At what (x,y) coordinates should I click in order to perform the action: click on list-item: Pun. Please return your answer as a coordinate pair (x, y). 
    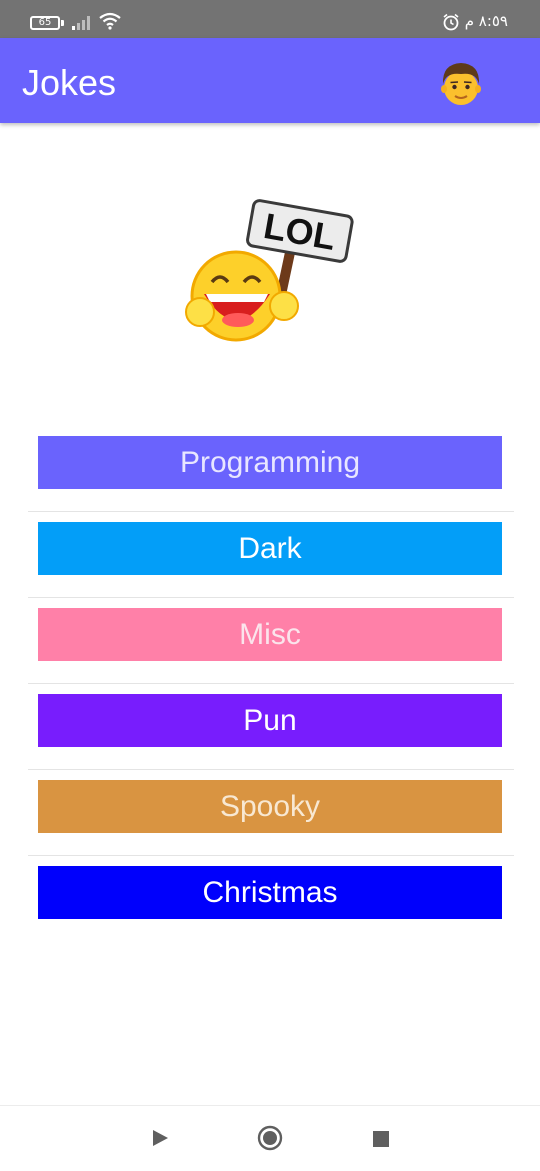
    Looking at the image, I should click on (271, 727).